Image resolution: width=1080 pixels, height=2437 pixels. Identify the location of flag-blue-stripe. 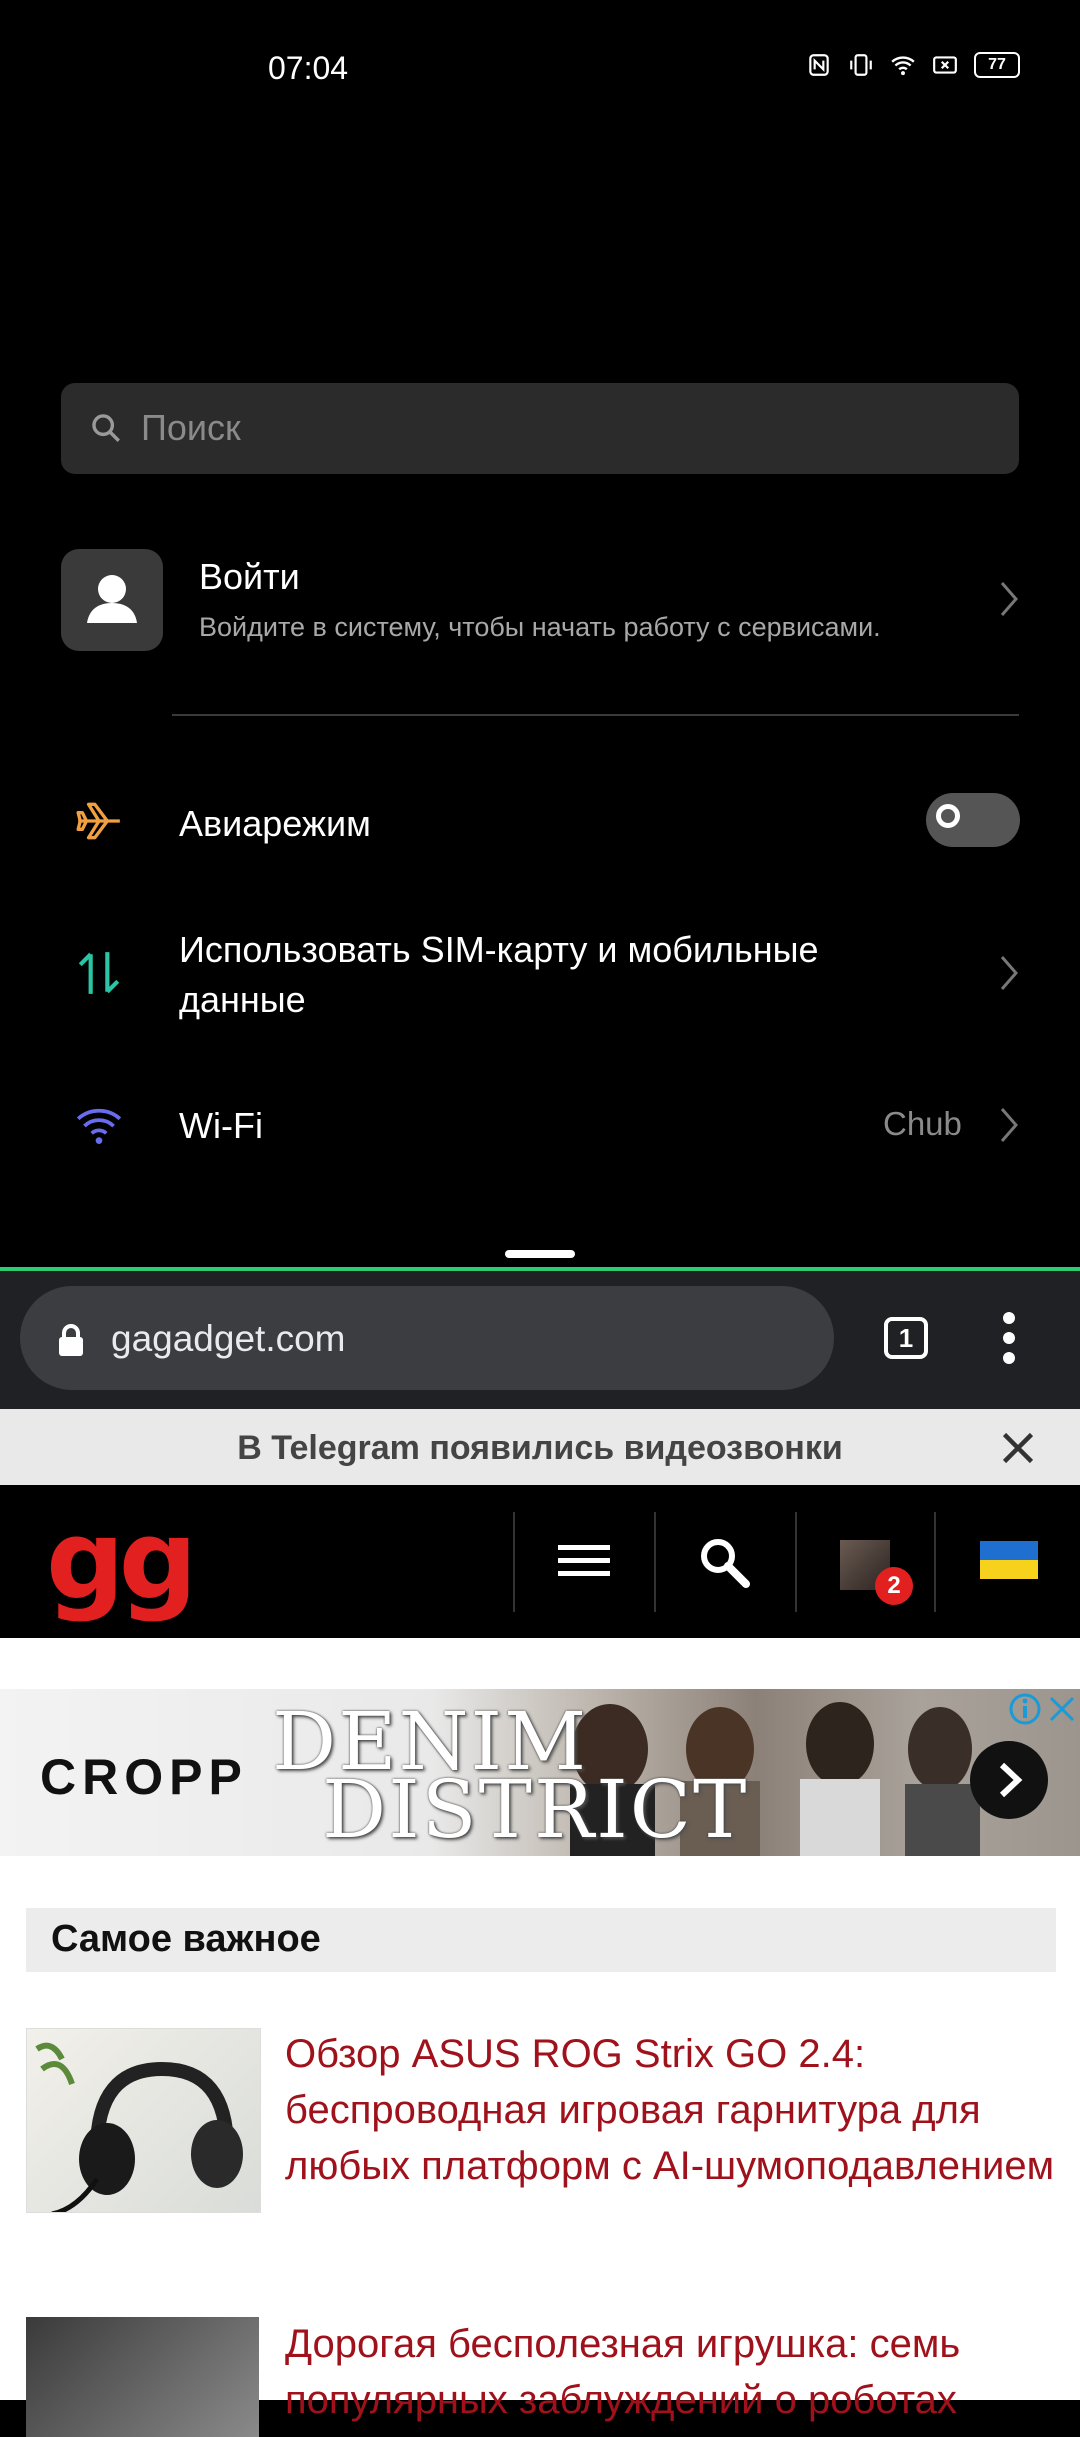
(1009, 1550).